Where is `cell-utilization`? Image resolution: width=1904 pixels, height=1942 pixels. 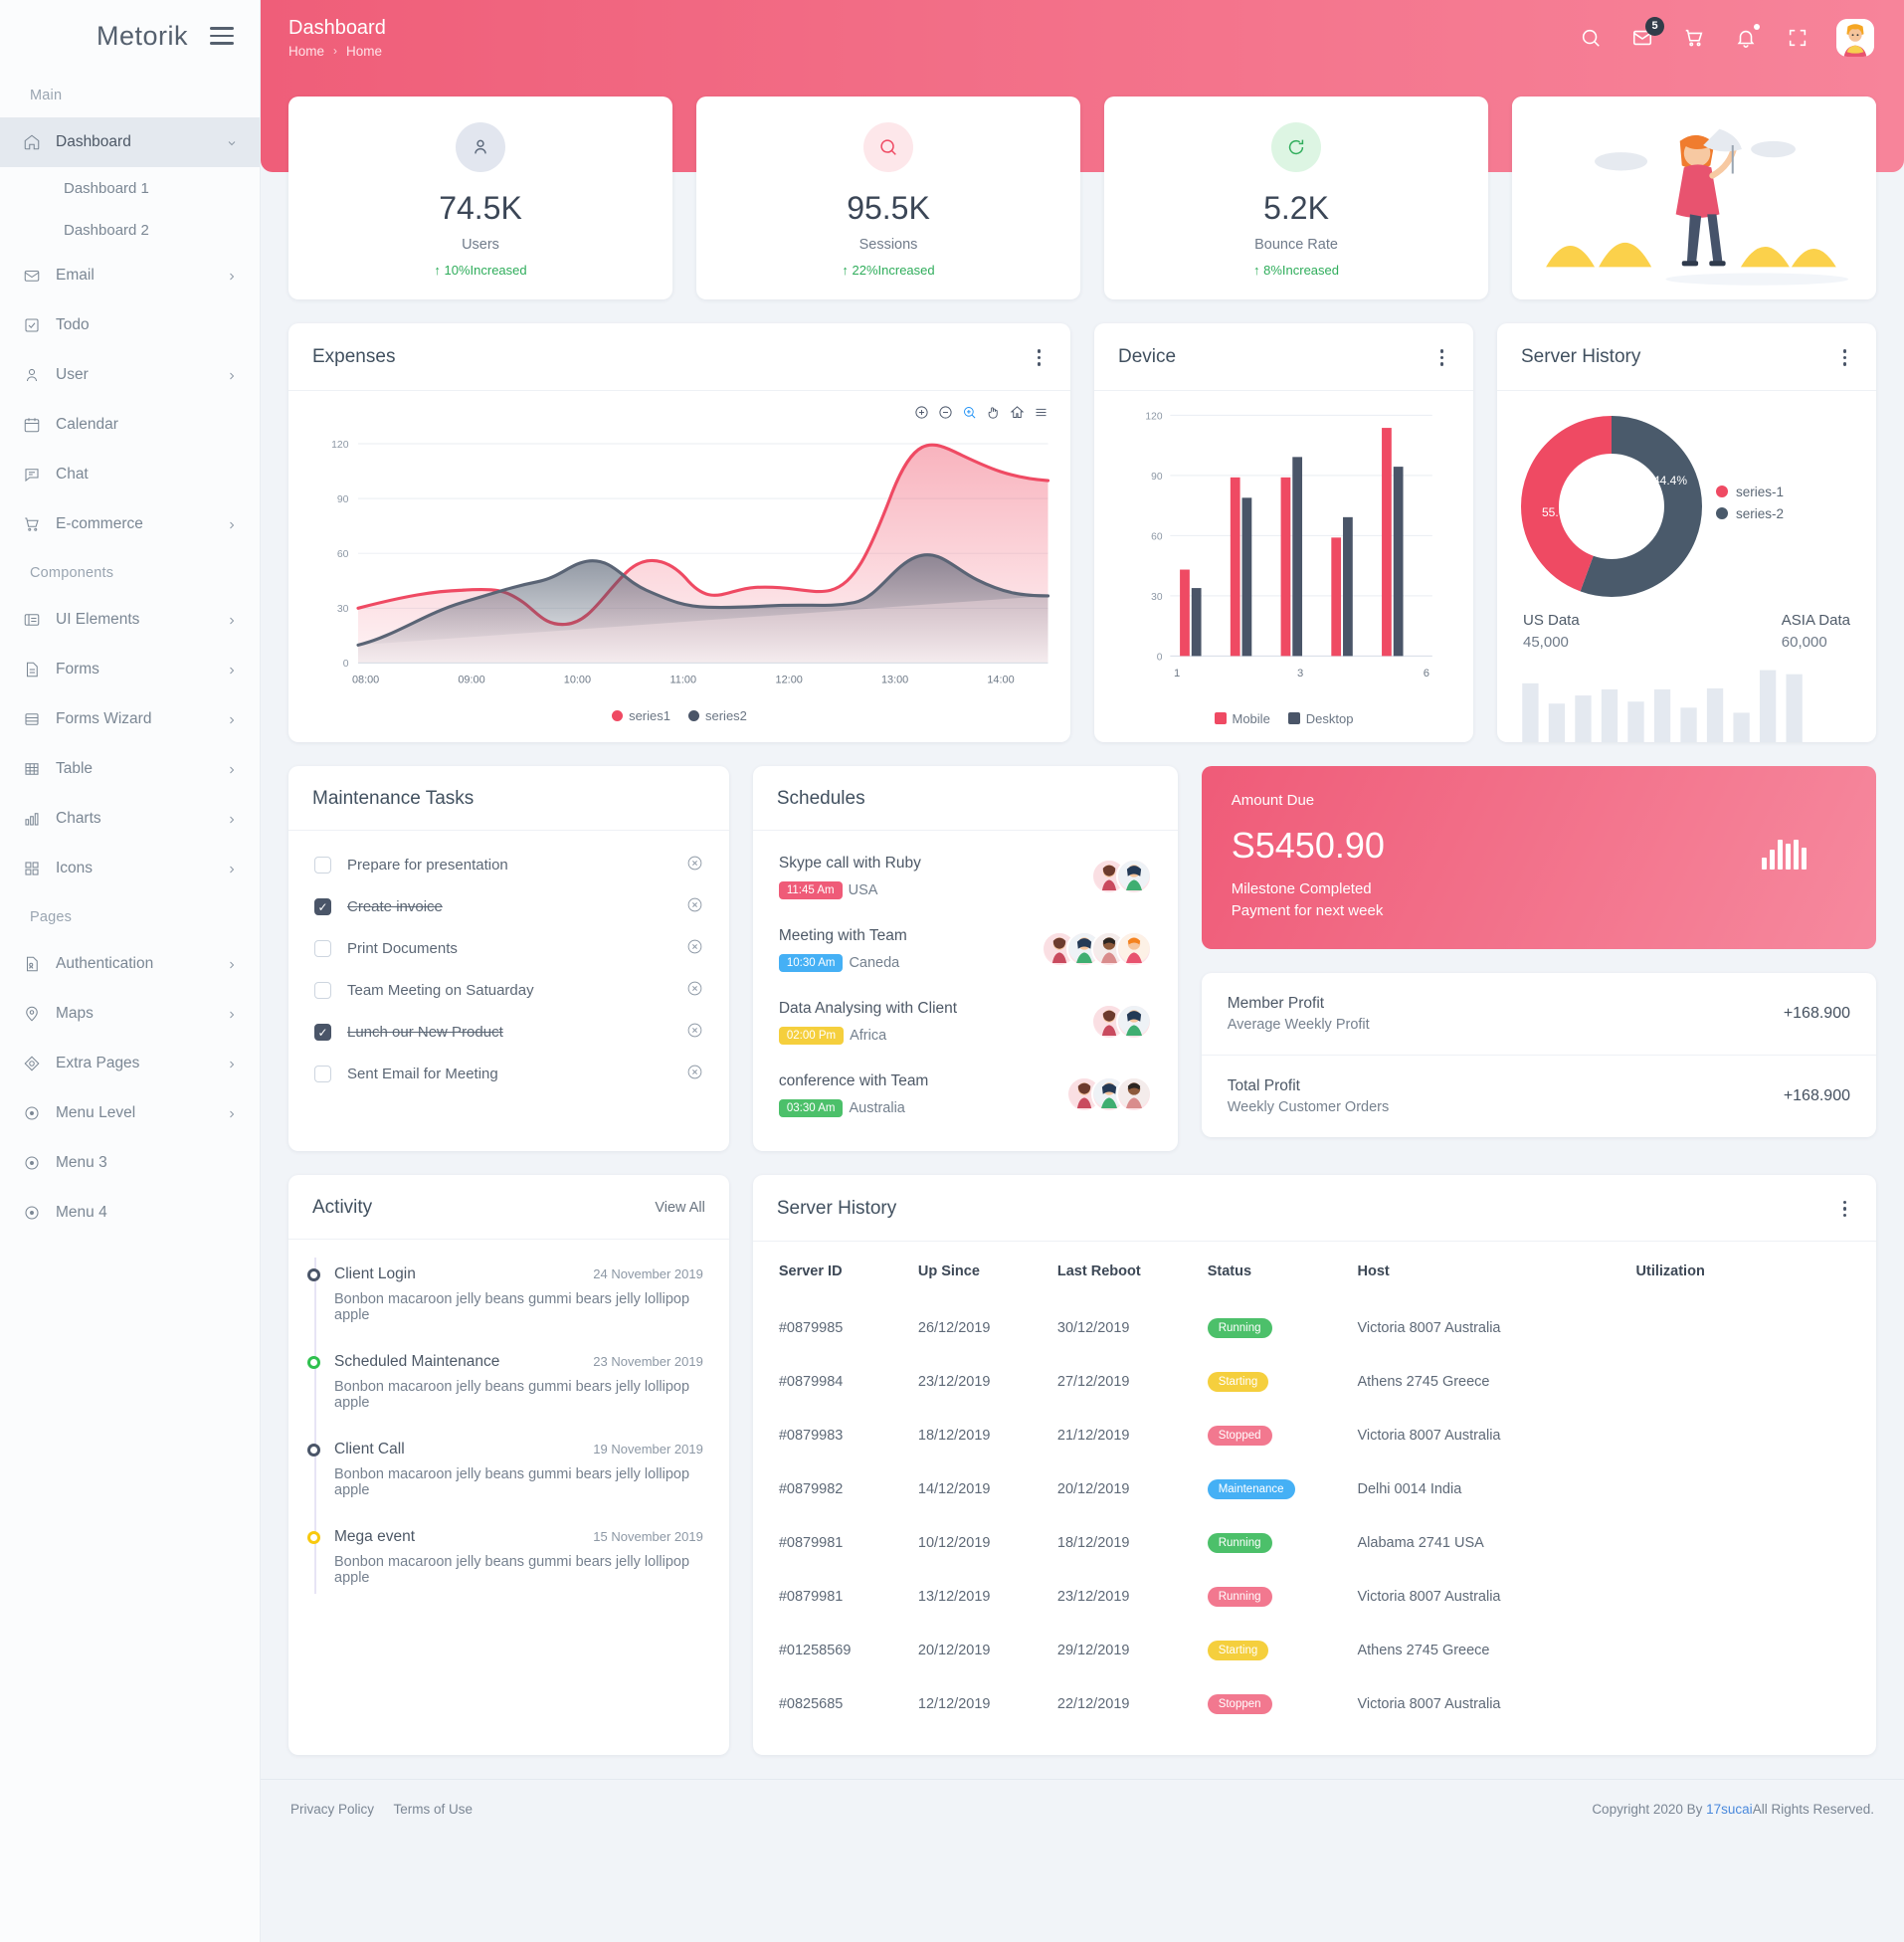 cell-utilization is located at coordinates (1743, 1597).